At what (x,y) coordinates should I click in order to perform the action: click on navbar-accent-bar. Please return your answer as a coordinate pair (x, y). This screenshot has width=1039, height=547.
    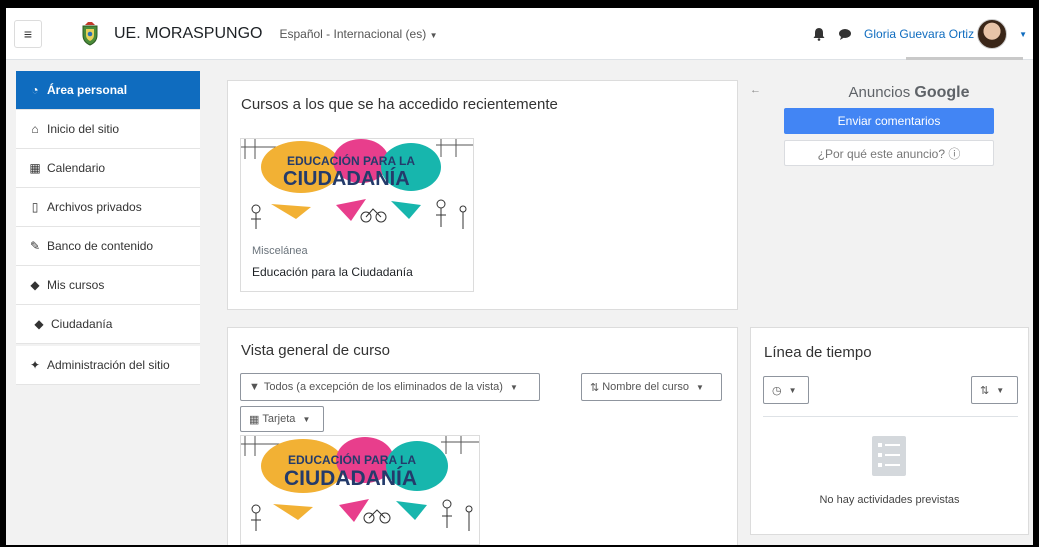
    Looking at the image, I should click on (964, 58).